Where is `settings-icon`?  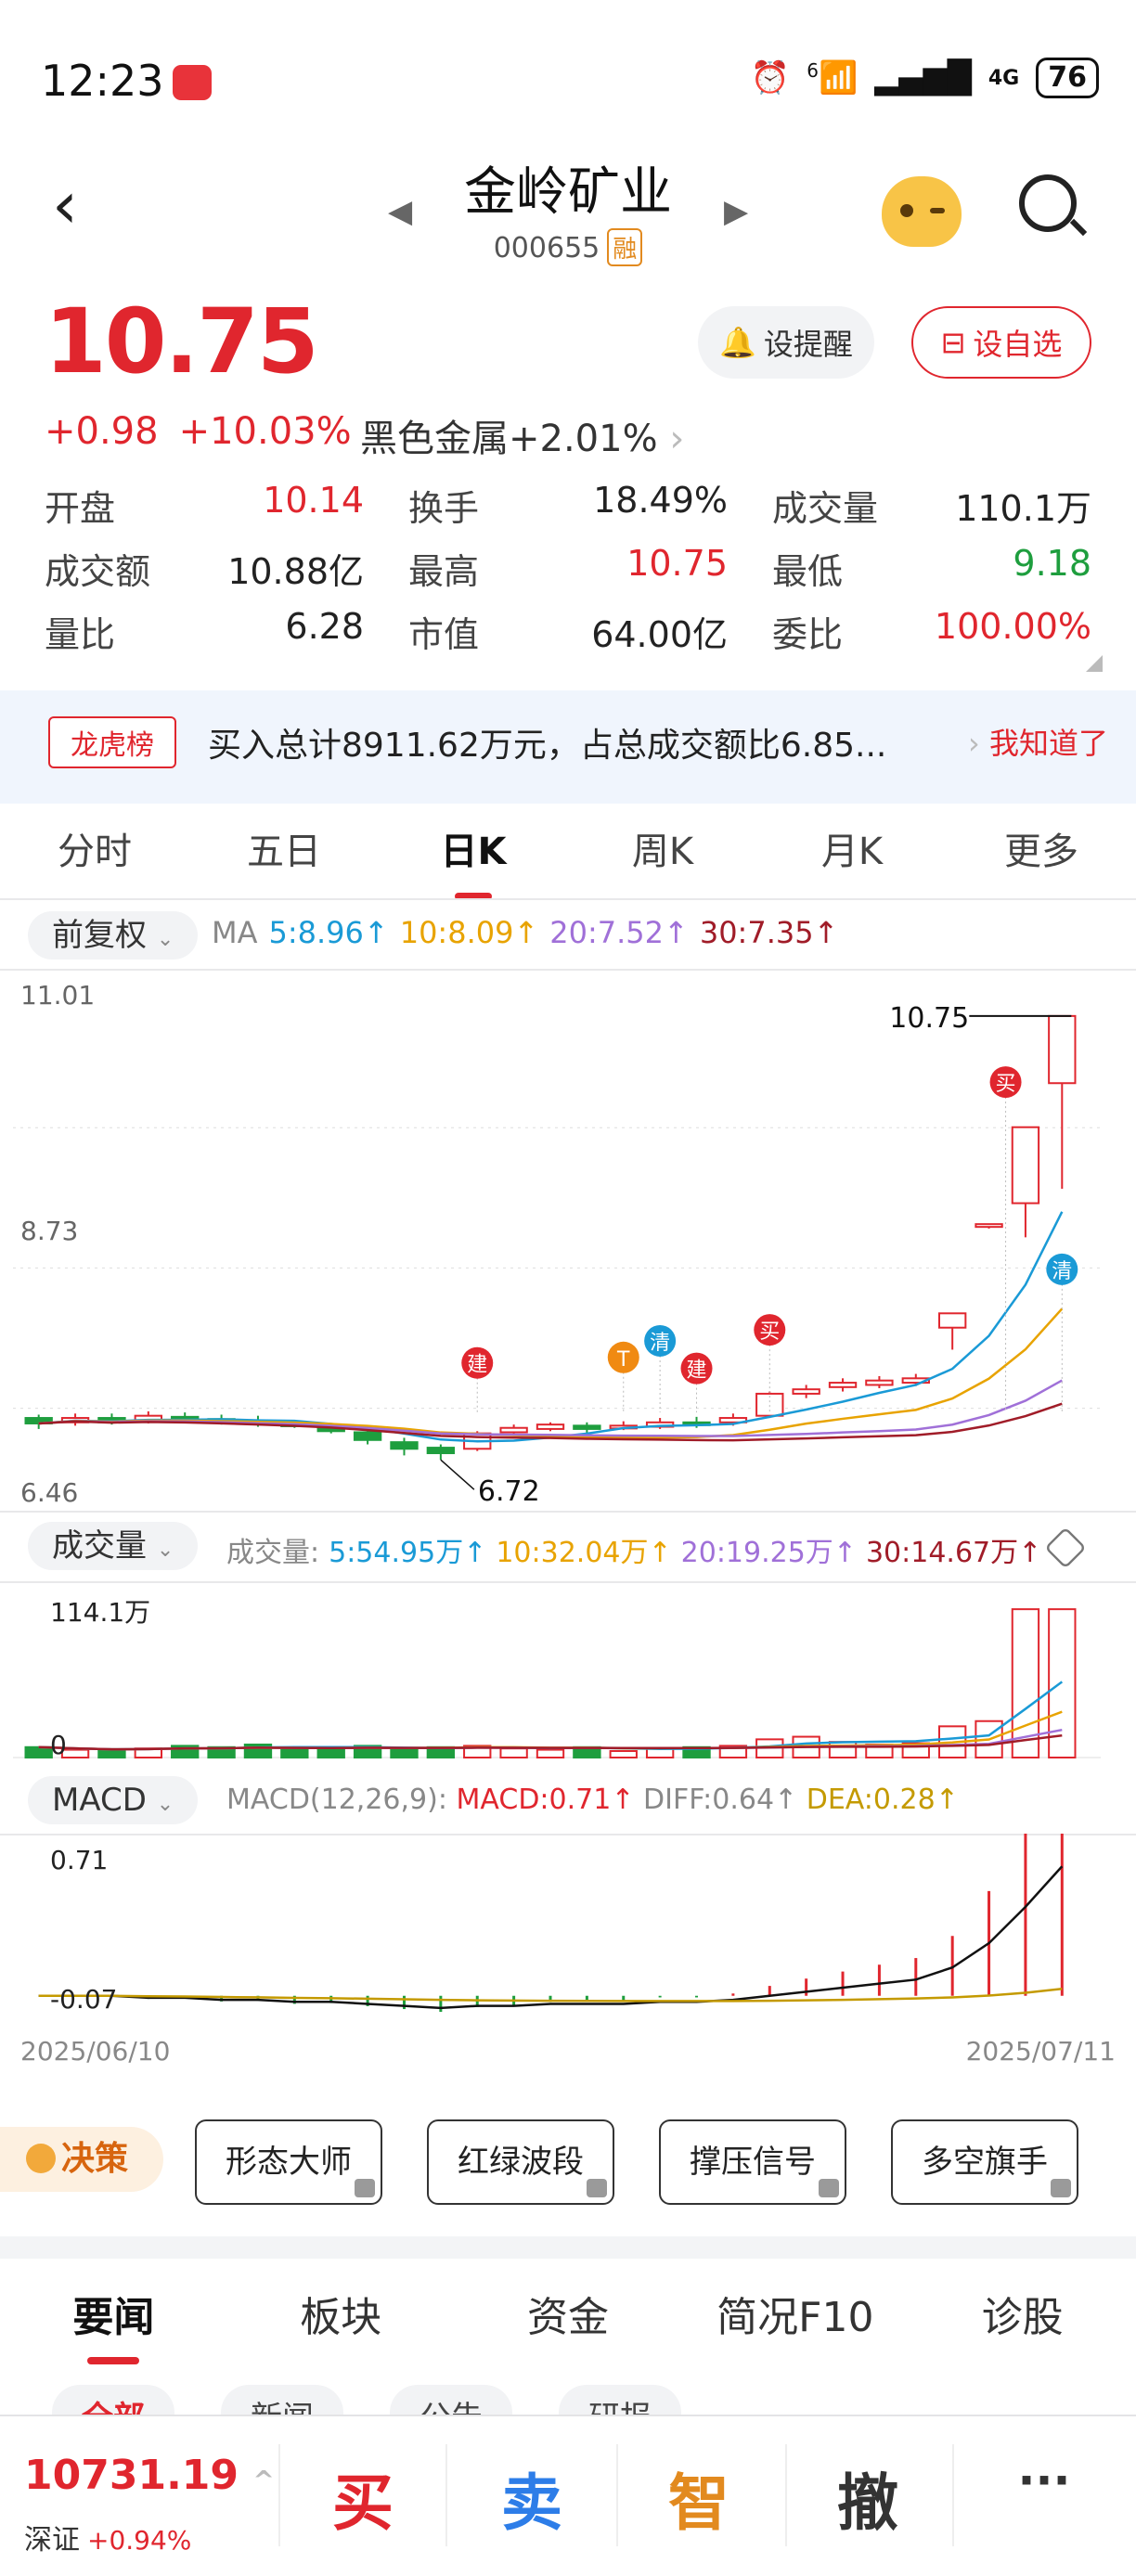 settings-icon is located at coordinates (1065, 1547).